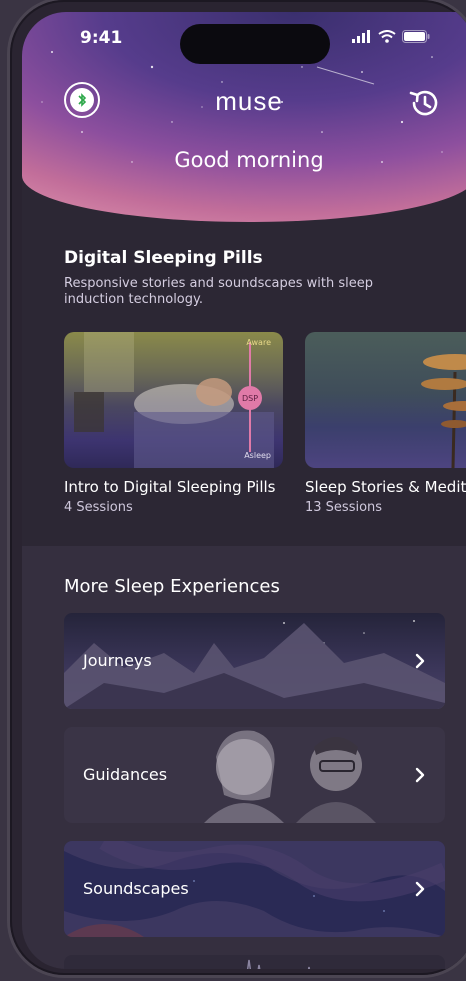 The height and width of the screenshot is (981, 466). Describe the element at coordinates (117, 660) in the screenshot. I see `journeys-label: Journeys` at that location.